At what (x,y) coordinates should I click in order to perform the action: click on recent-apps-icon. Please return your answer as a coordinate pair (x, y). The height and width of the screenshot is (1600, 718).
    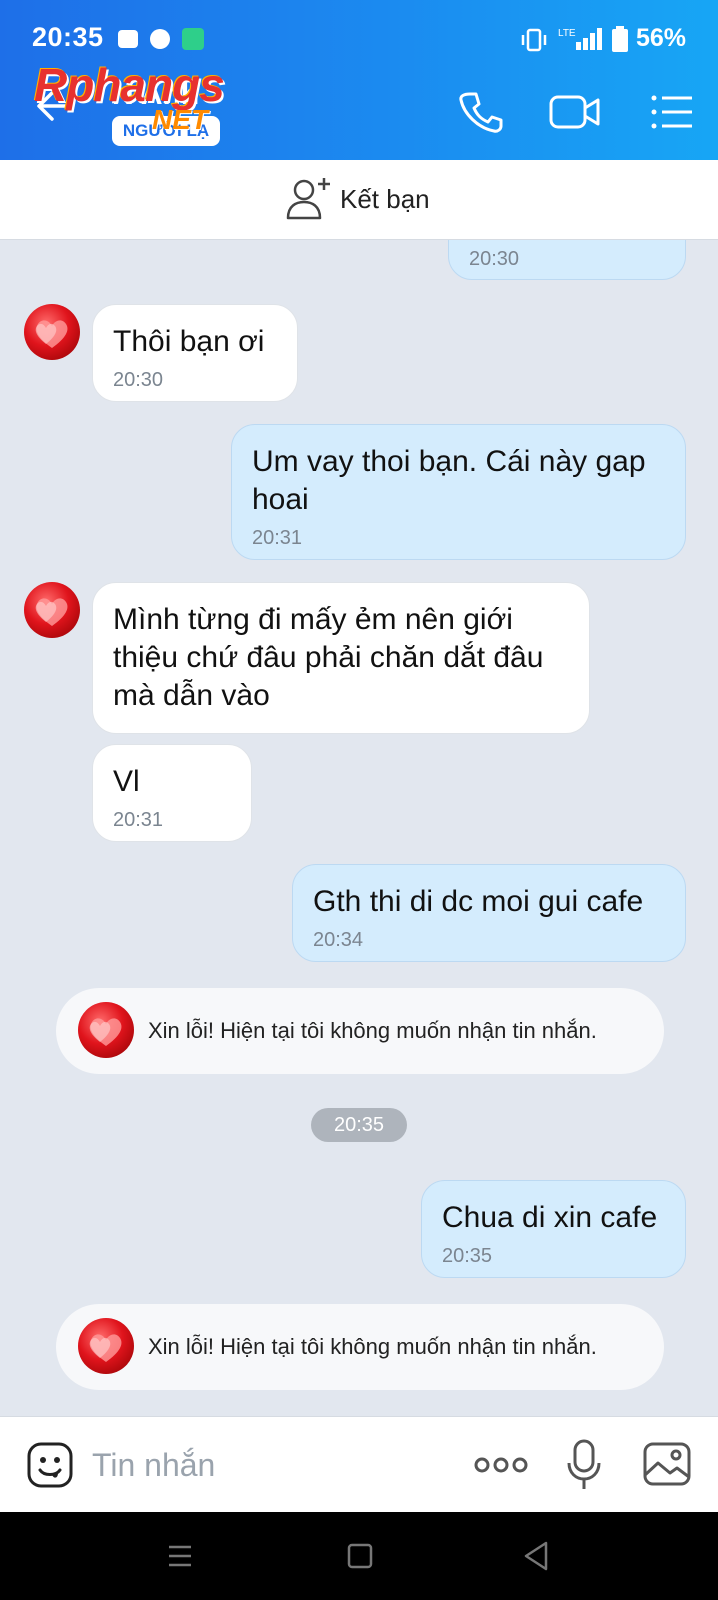
    Looking at the image, I should click on (180, 1556).